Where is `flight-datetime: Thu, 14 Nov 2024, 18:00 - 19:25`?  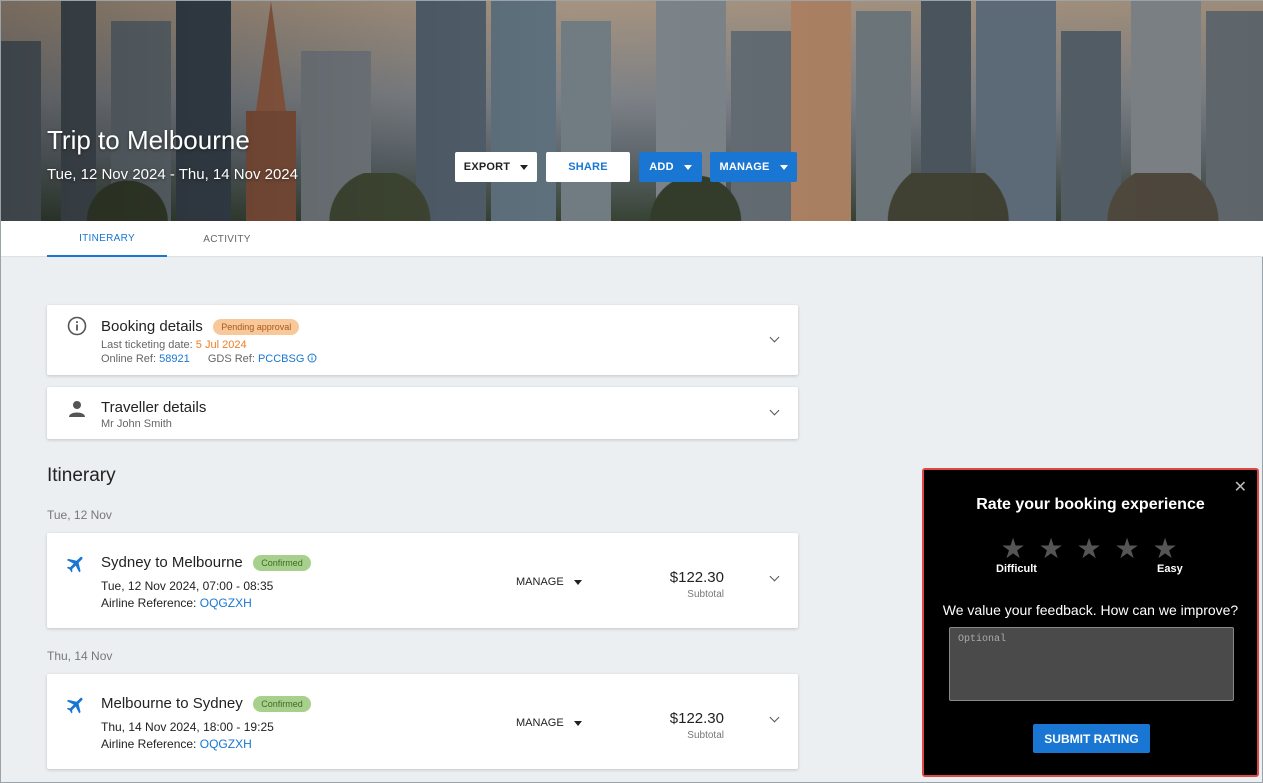 flight-datetime: Thu, 14 Nov 2024, 18:00 - 19:25 is located at coordinates (187, 727).